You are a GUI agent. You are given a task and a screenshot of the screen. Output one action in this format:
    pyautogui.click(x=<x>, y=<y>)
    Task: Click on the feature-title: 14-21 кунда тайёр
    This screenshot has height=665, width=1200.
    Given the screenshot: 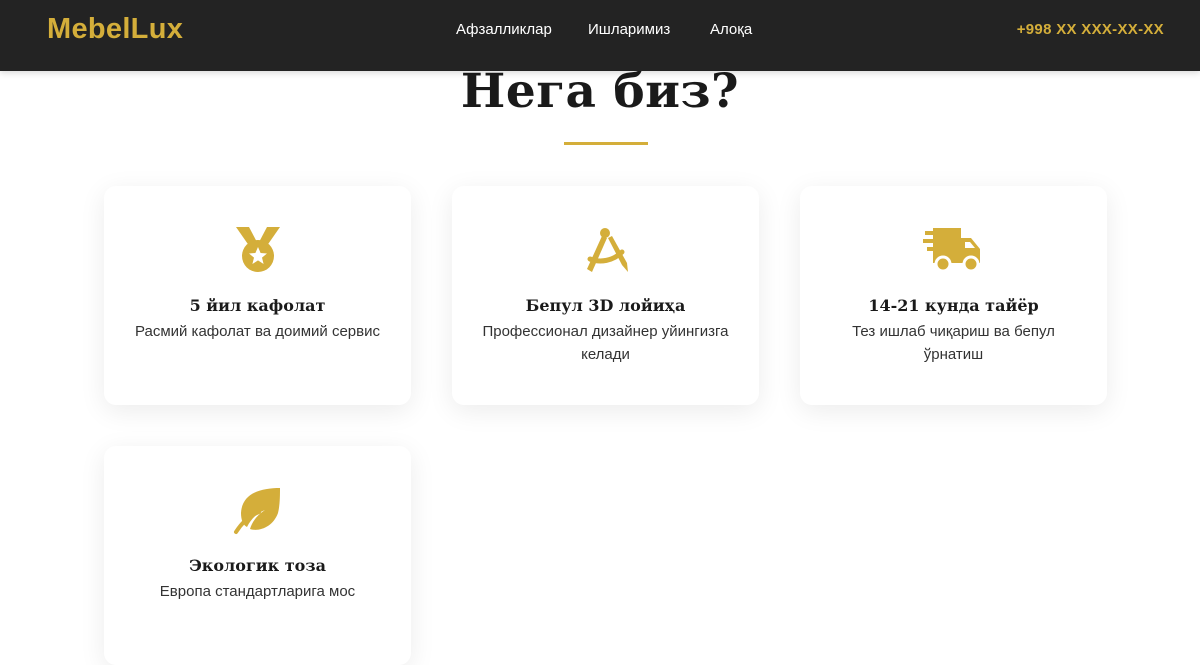 What is the action you would take?
    pyautogui.click(x=953, y=305)
    